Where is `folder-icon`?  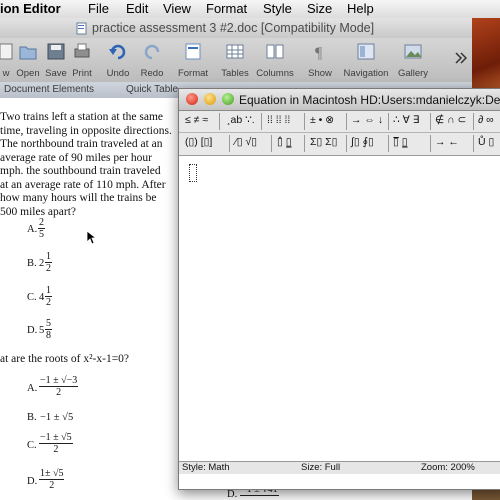
folder-icon is located at coordinates (28, 53).